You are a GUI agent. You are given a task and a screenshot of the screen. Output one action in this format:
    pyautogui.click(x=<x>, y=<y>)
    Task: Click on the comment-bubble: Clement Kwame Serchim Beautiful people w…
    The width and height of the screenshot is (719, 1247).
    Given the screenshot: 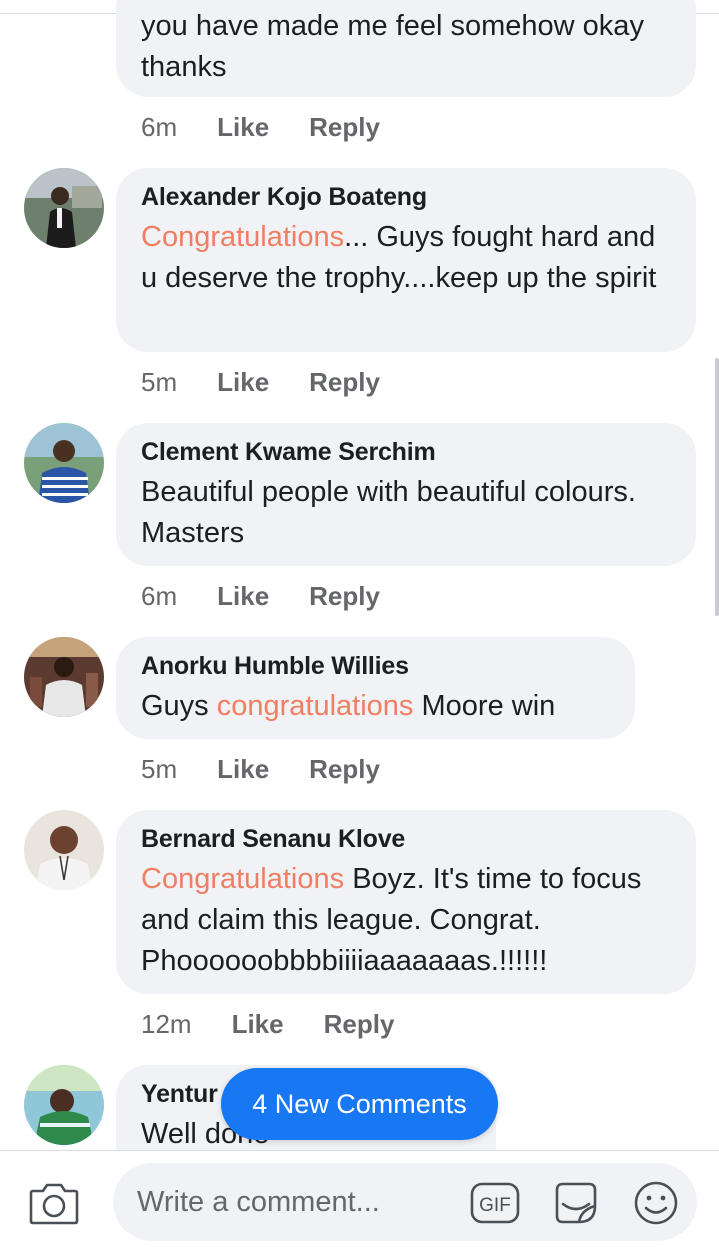 What is the action you would take?
    pyautogui.click(x=406, y=494)
    